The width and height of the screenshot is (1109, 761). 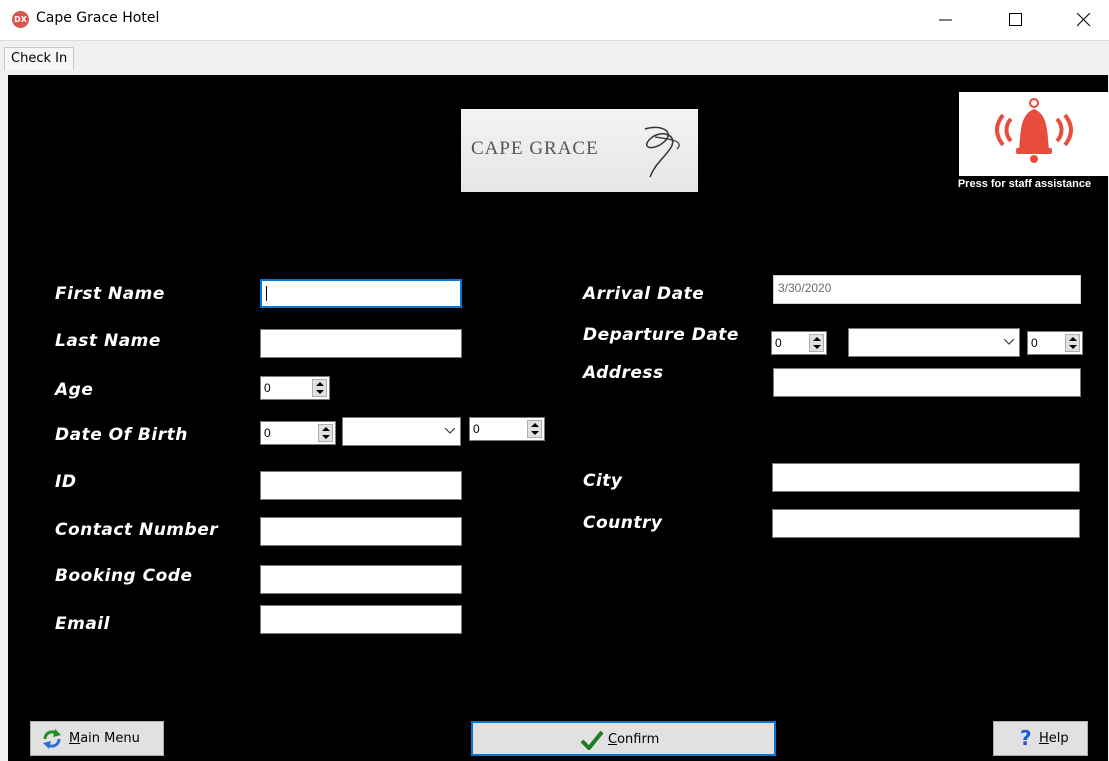 What do you see at coordinates (298, 433) in the screenshot?
I see `dob-day-spinner: 0` at bounding box center [298, 433].